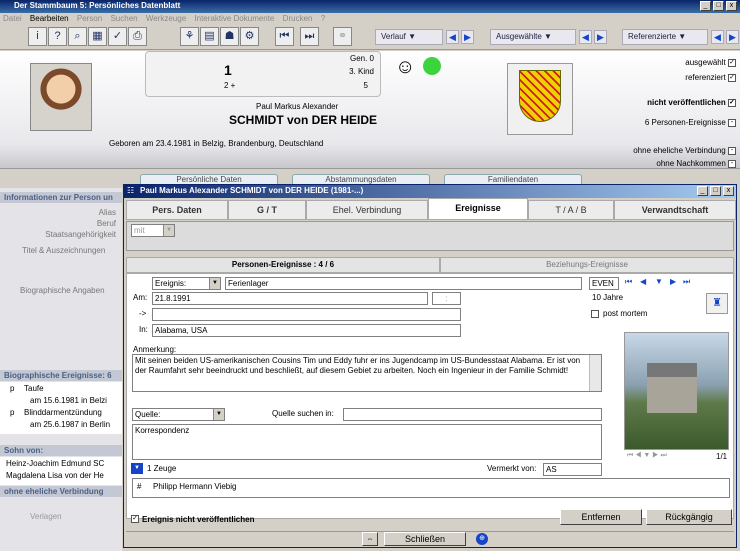  What do you see at coordinates (600, 37) in the screenshot?
I see `ausgewaehlte-next-icon: ▶` at bounding box center [600, 37].